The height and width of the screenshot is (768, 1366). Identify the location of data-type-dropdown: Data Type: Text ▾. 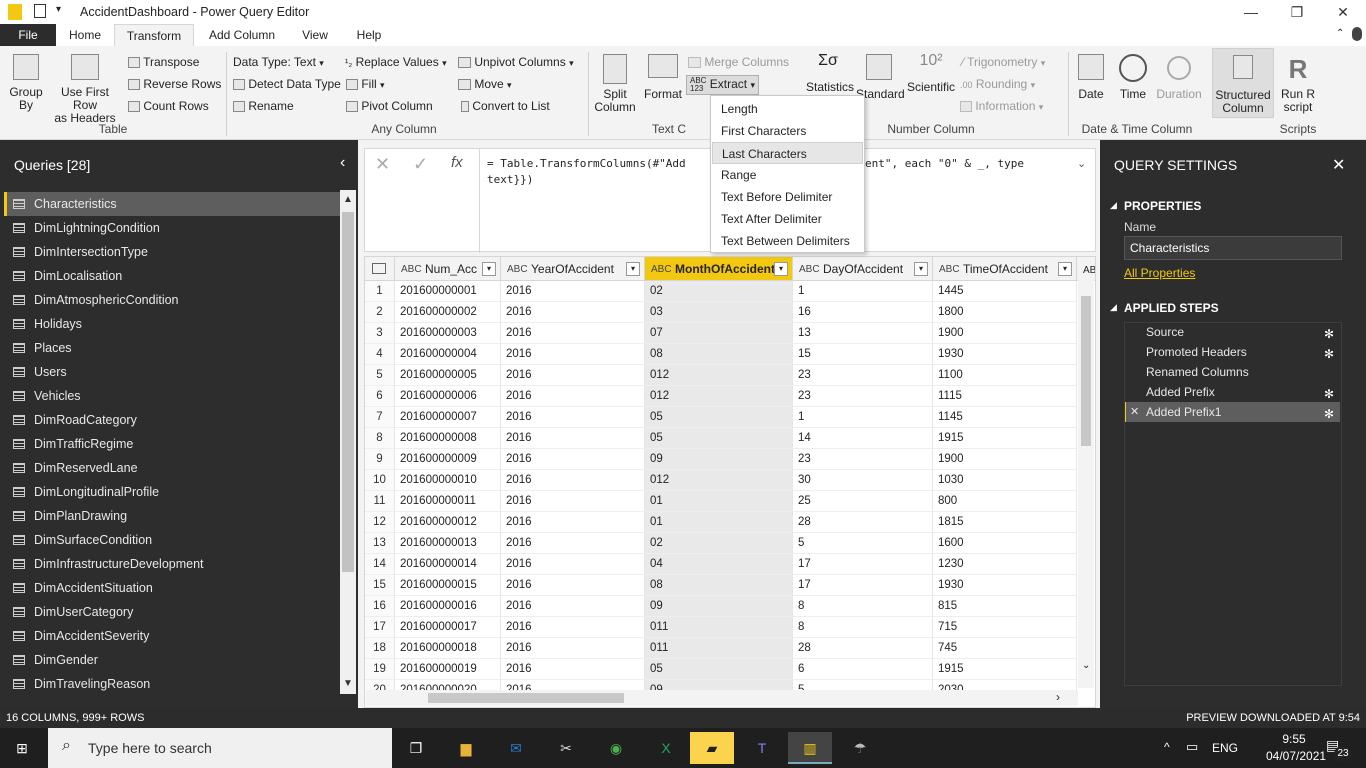
(278, 62).